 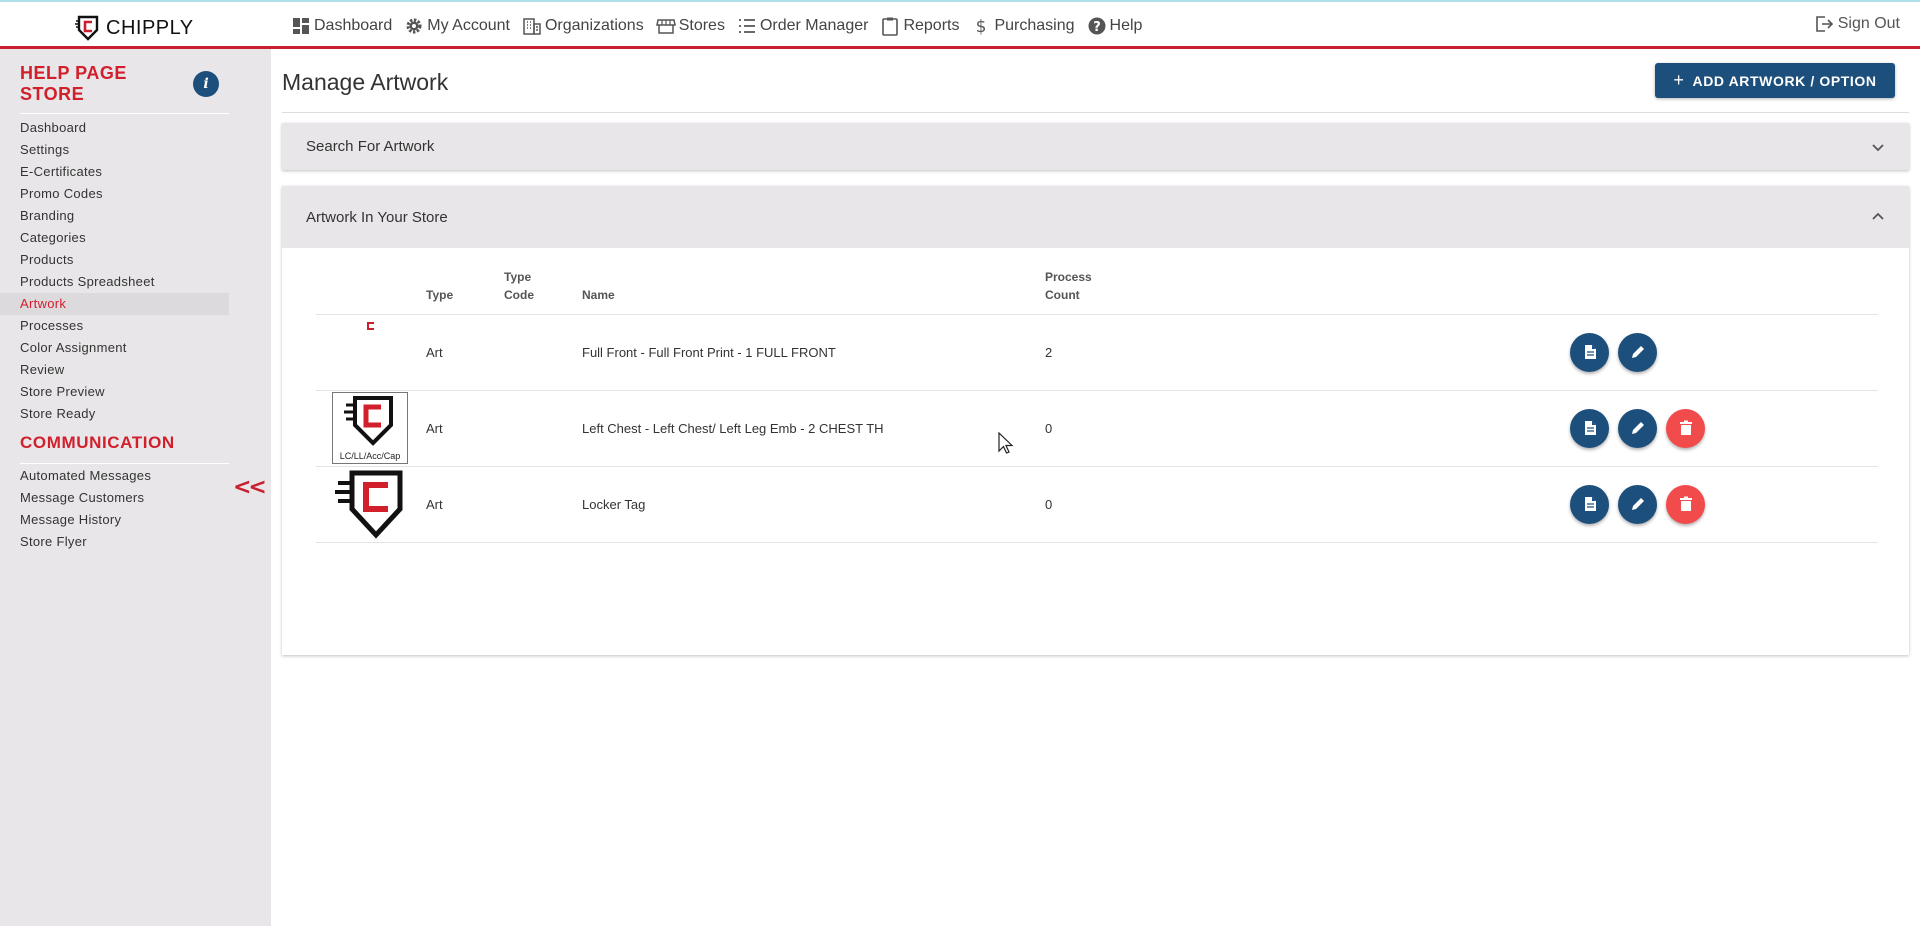 I want to click on artwork-in-store-header: Artwork In Your Store, so click(x=1095, y=217).